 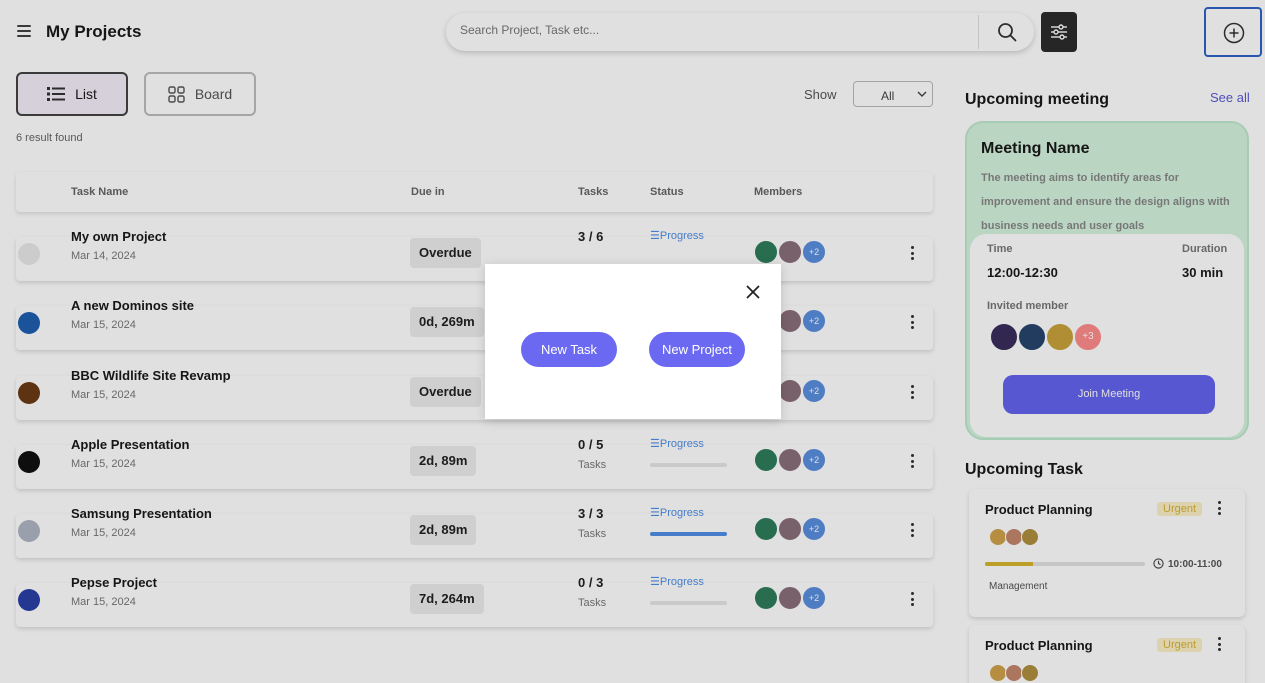 What do you see at coordinates (633, 341) in the screenshot?
I see `create-modal: New Task New Project` at bounding box center [633, 341].